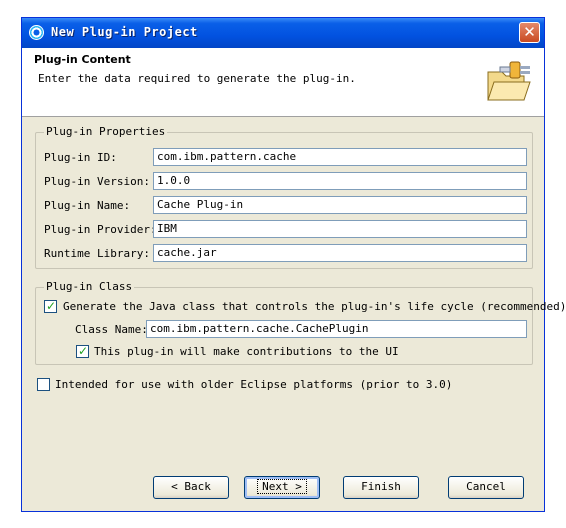  I want to click on plugin-name-label: Plug-in Name:, so click(87, 205).